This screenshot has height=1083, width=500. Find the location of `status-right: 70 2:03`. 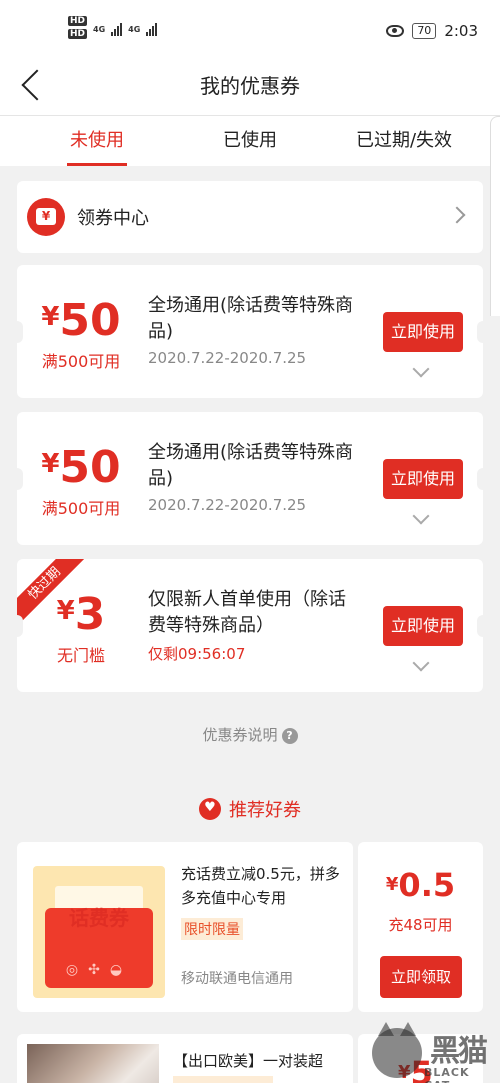

status-right: 70 2:03 is located at coordinates (432, 31).